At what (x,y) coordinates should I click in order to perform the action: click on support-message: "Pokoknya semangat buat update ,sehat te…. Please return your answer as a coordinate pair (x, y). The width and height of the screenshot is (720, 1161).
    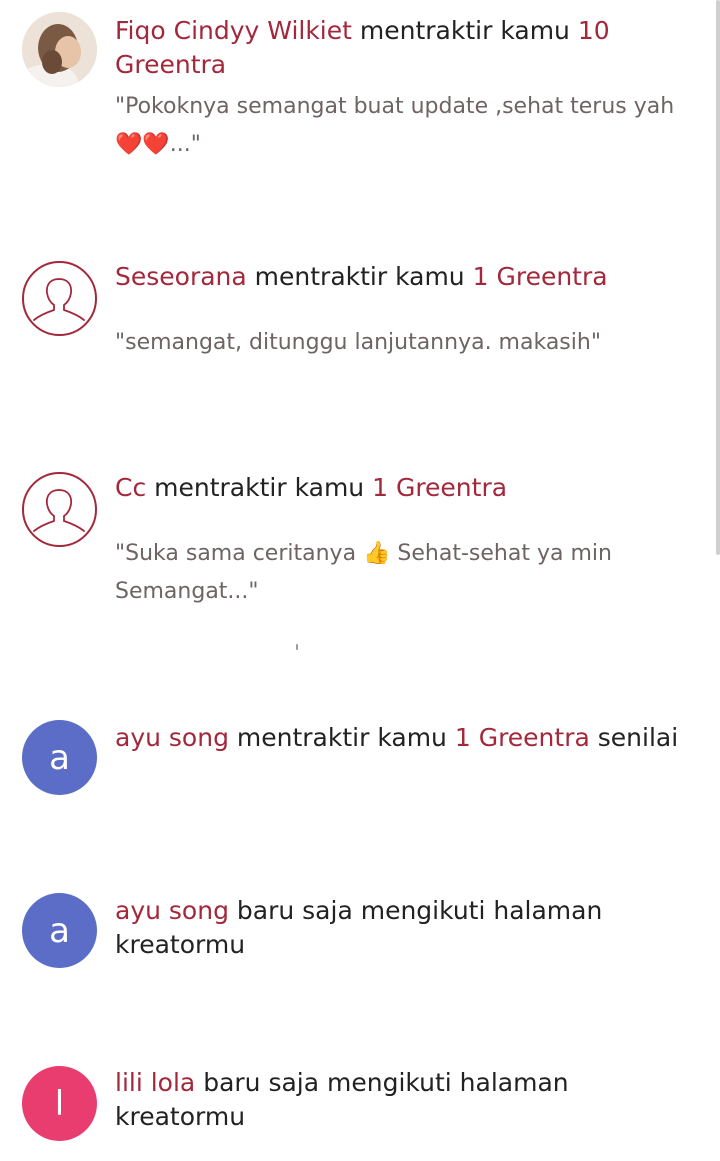
    Looking at the image, I should click on (395, 125).